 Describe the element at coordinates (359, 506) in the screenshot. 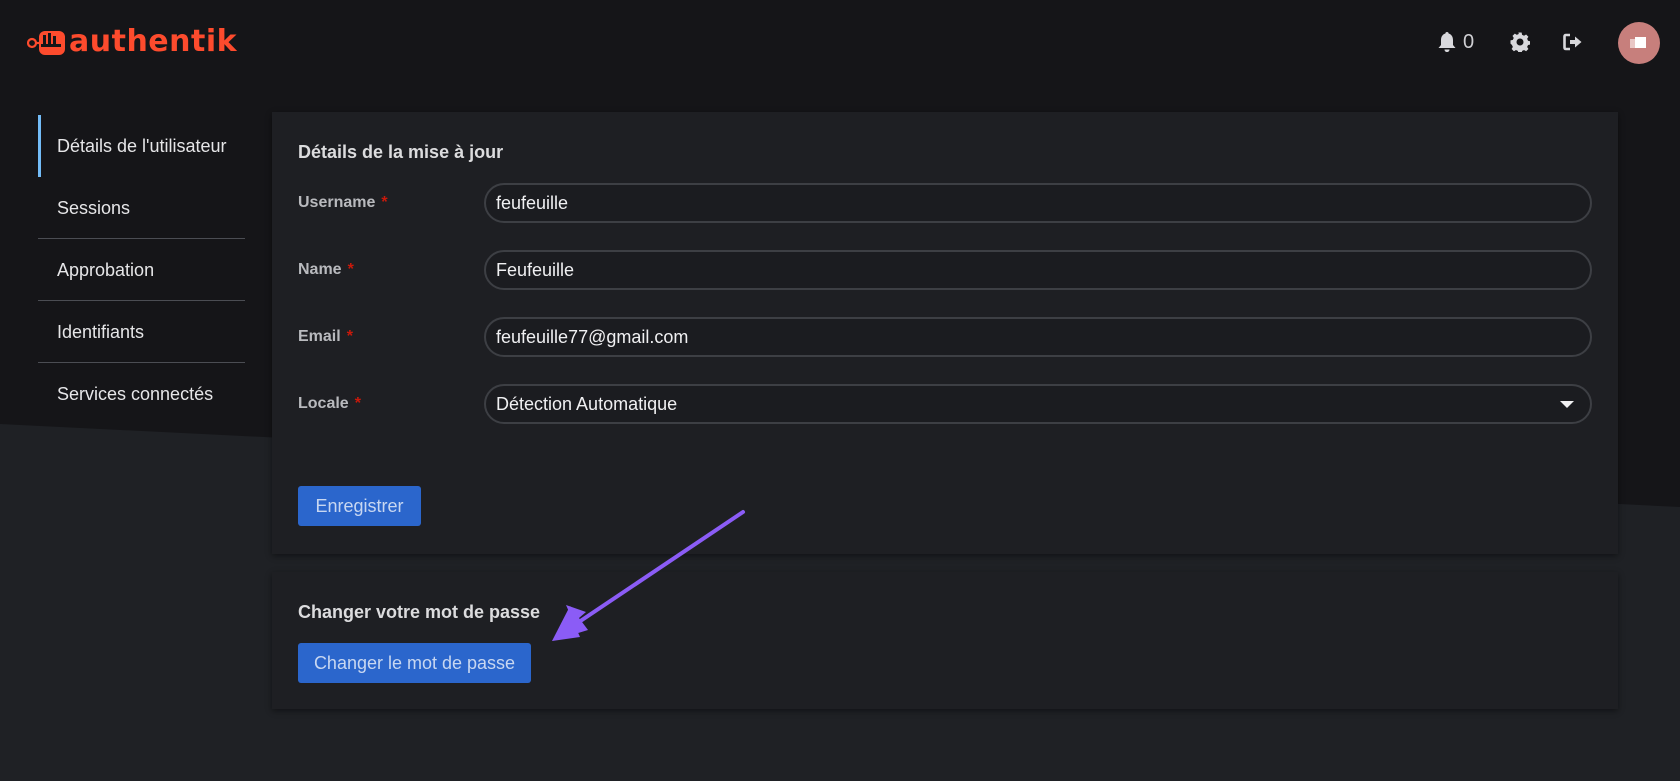

I see `save-button: Enregistrer` at that location.